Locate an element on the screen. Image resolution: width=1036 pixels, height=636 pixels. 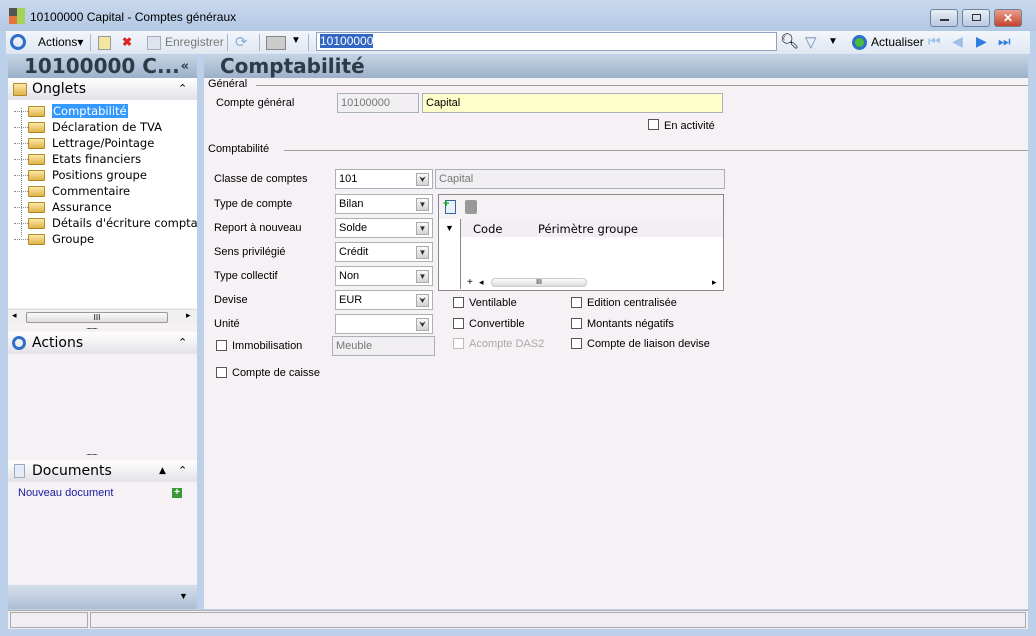
tab-item: Groupe is located at coordinates (123, 239).